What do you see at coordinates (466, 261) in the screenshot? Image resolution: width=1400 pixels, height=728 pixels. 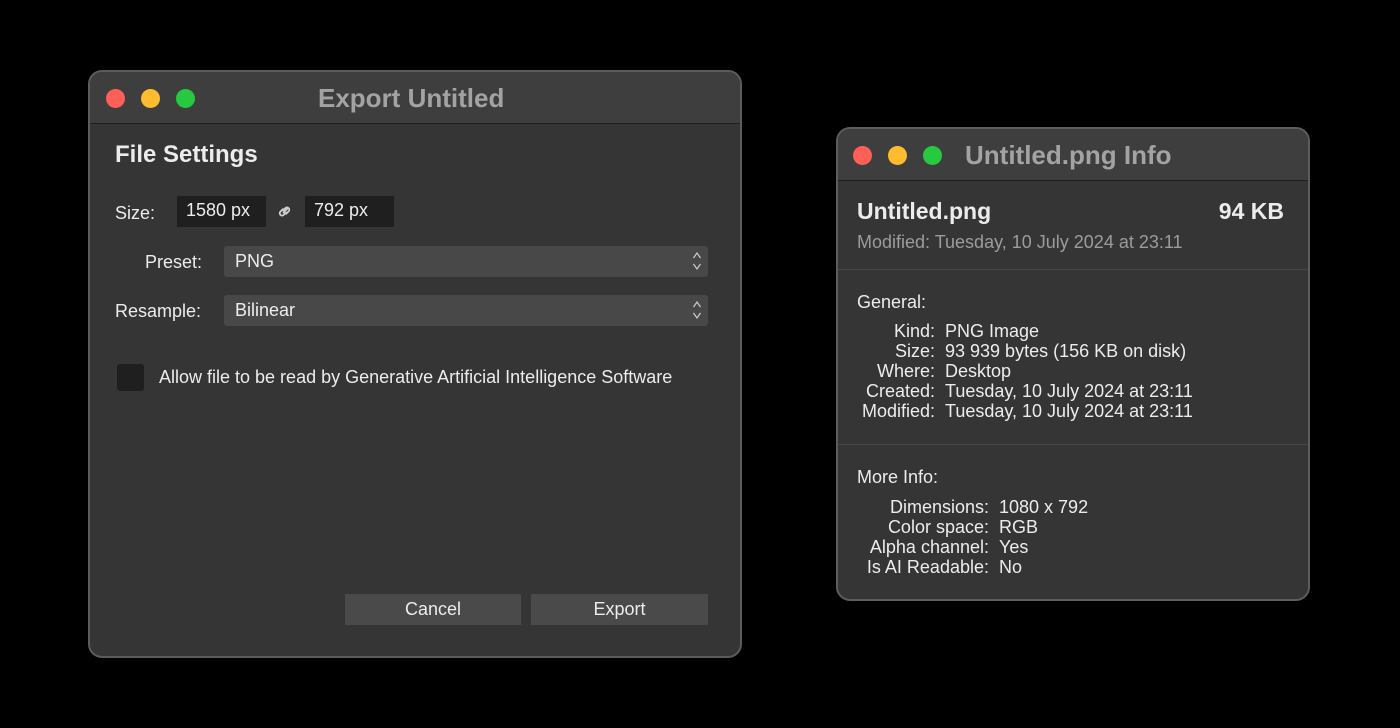 I see `preset-select: PNG` at bounding box center [466, 261].